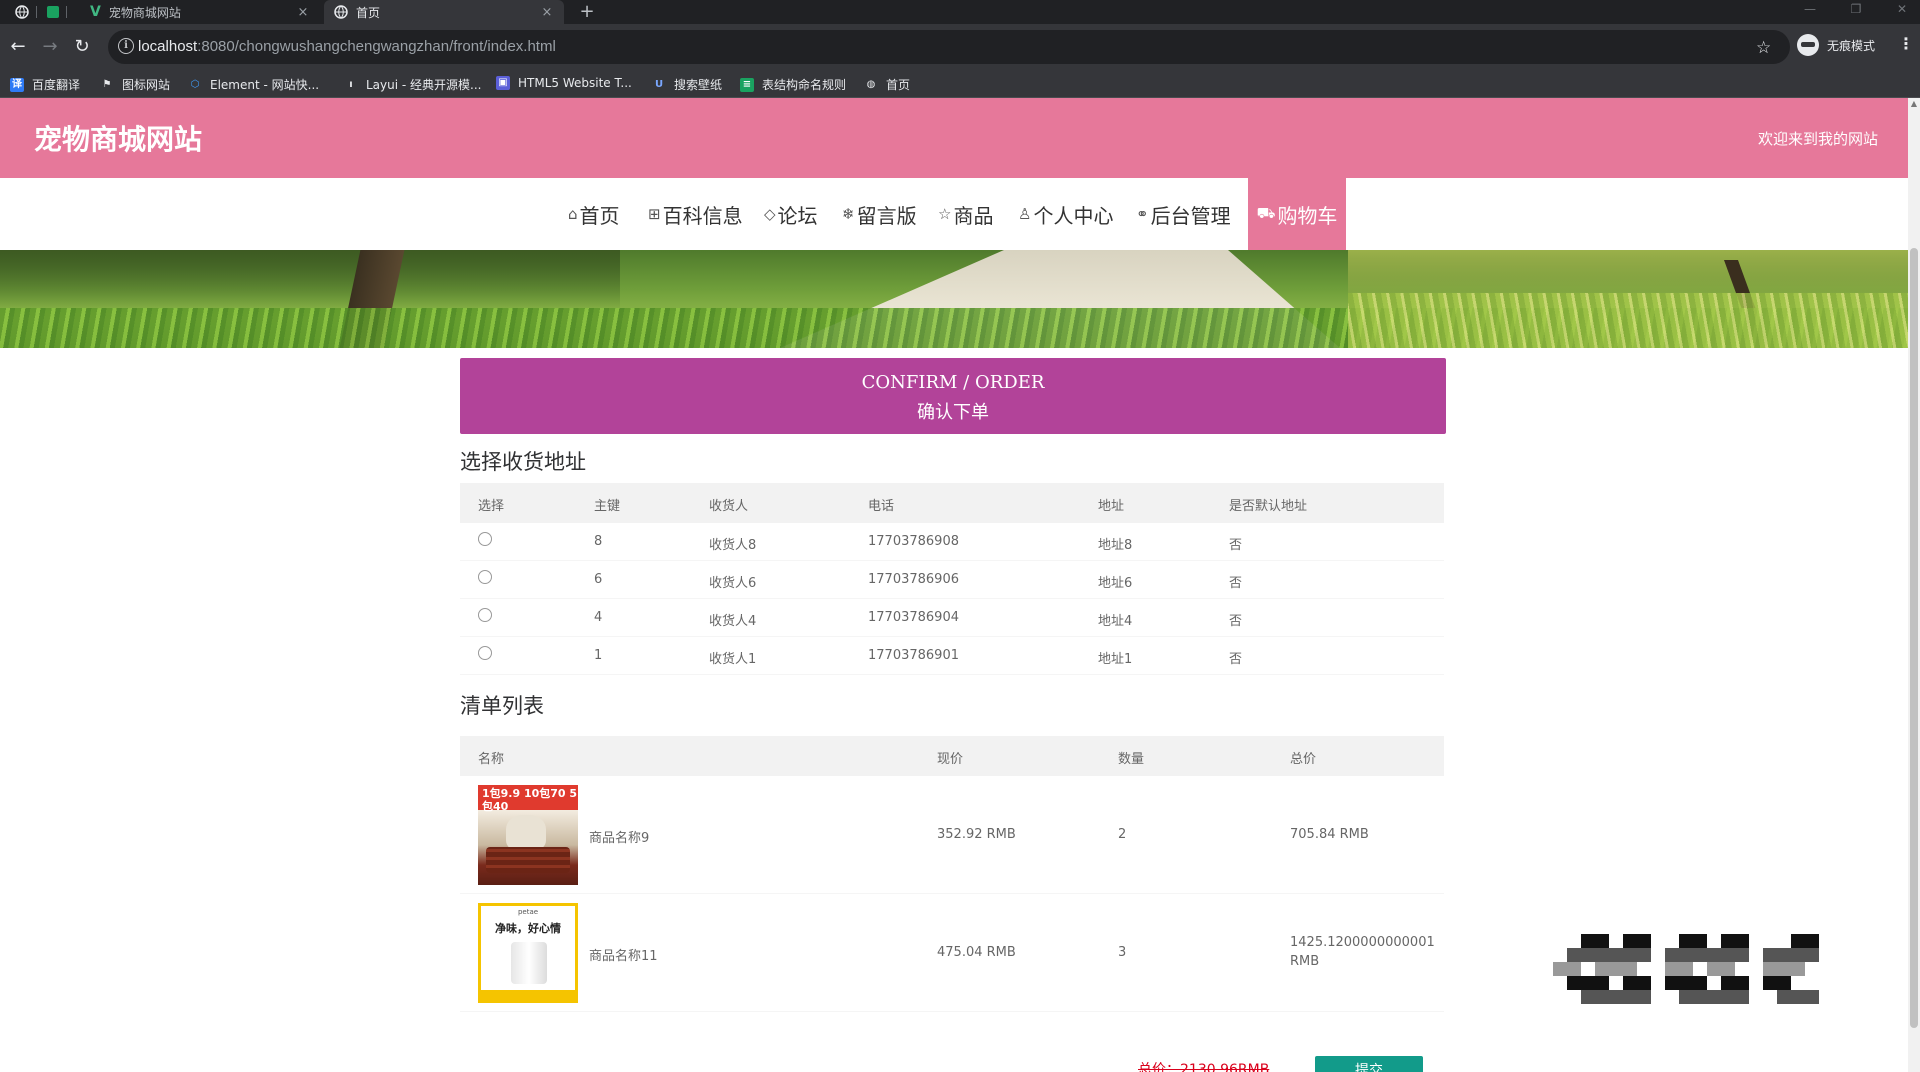  Describe the element at coordinates (1817, 139) in the screenshot. I see `welcome-text: 欢迎来到我的网站` at that location.